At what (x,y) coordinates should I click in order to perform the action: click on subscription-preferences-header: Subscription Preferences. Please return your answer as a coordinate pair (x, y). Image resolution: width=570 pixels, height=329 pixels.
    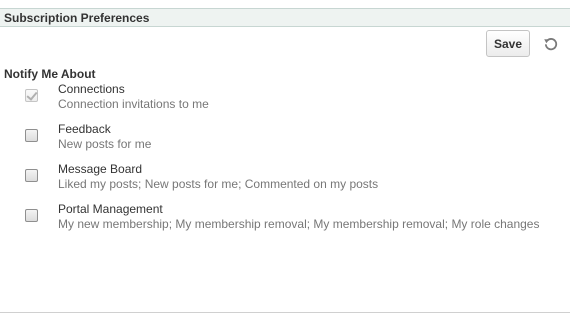
    Looking at the image, I should click on (285, 17).